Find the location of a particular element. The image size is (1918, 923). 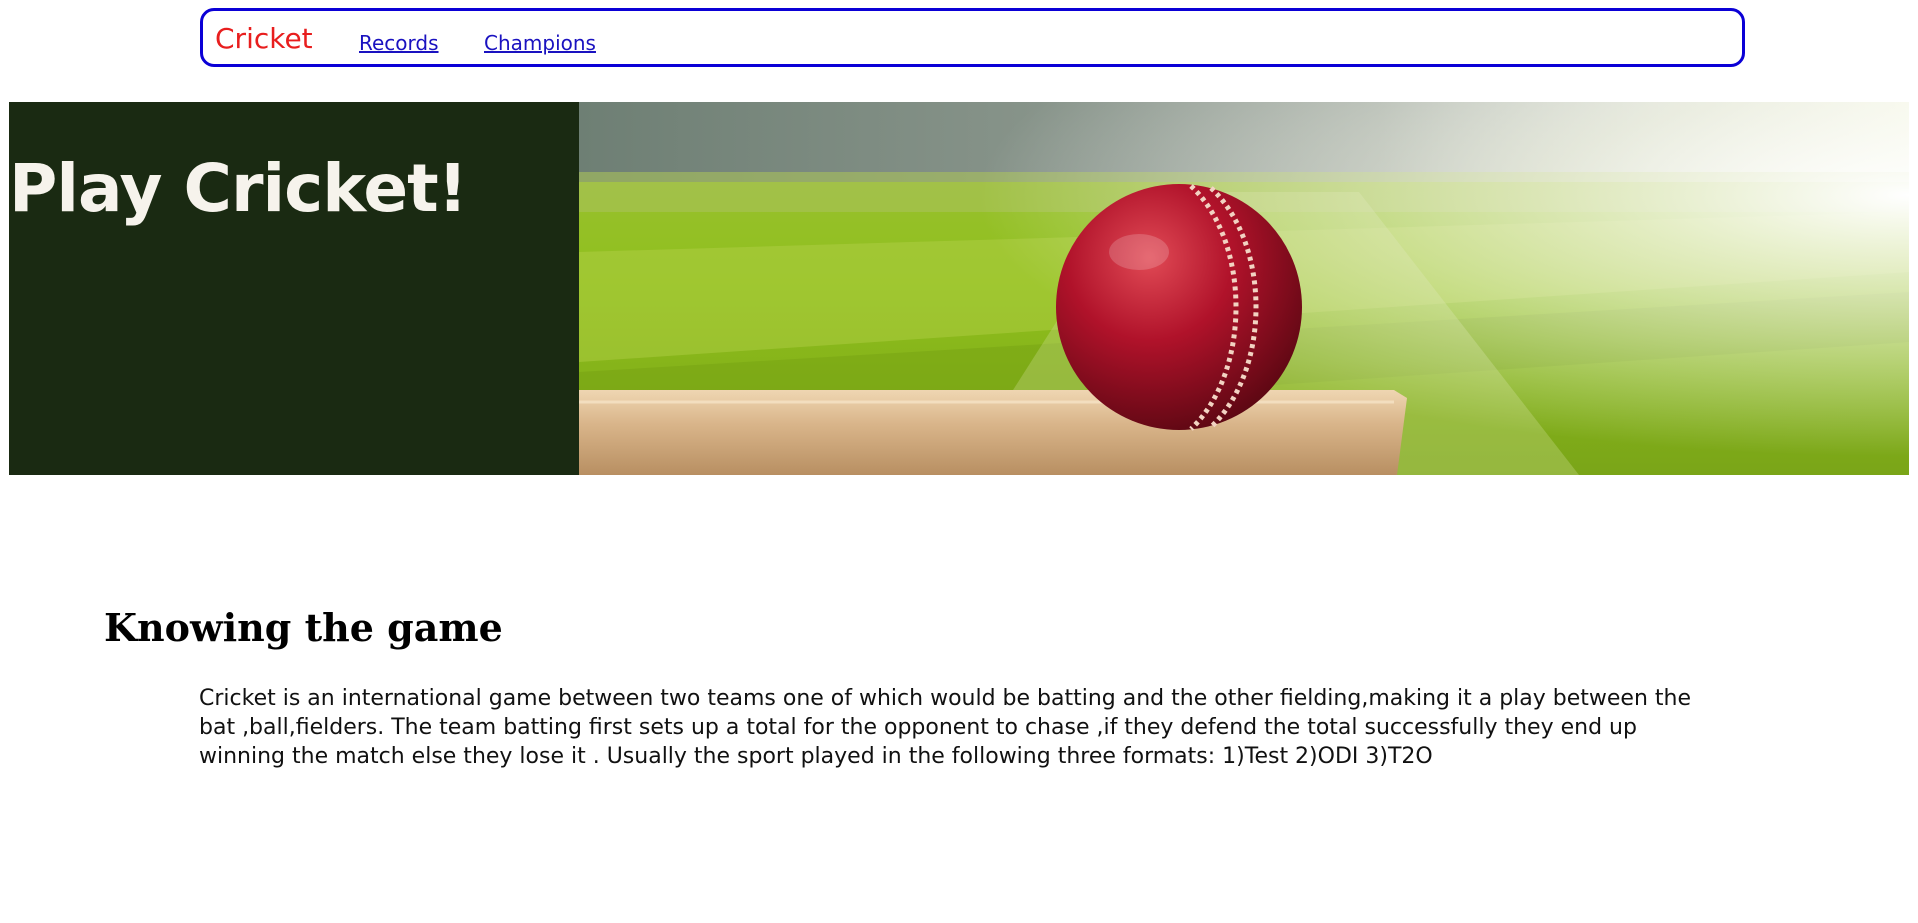

nav-link-records: Records is located at coordinates (399, 43).